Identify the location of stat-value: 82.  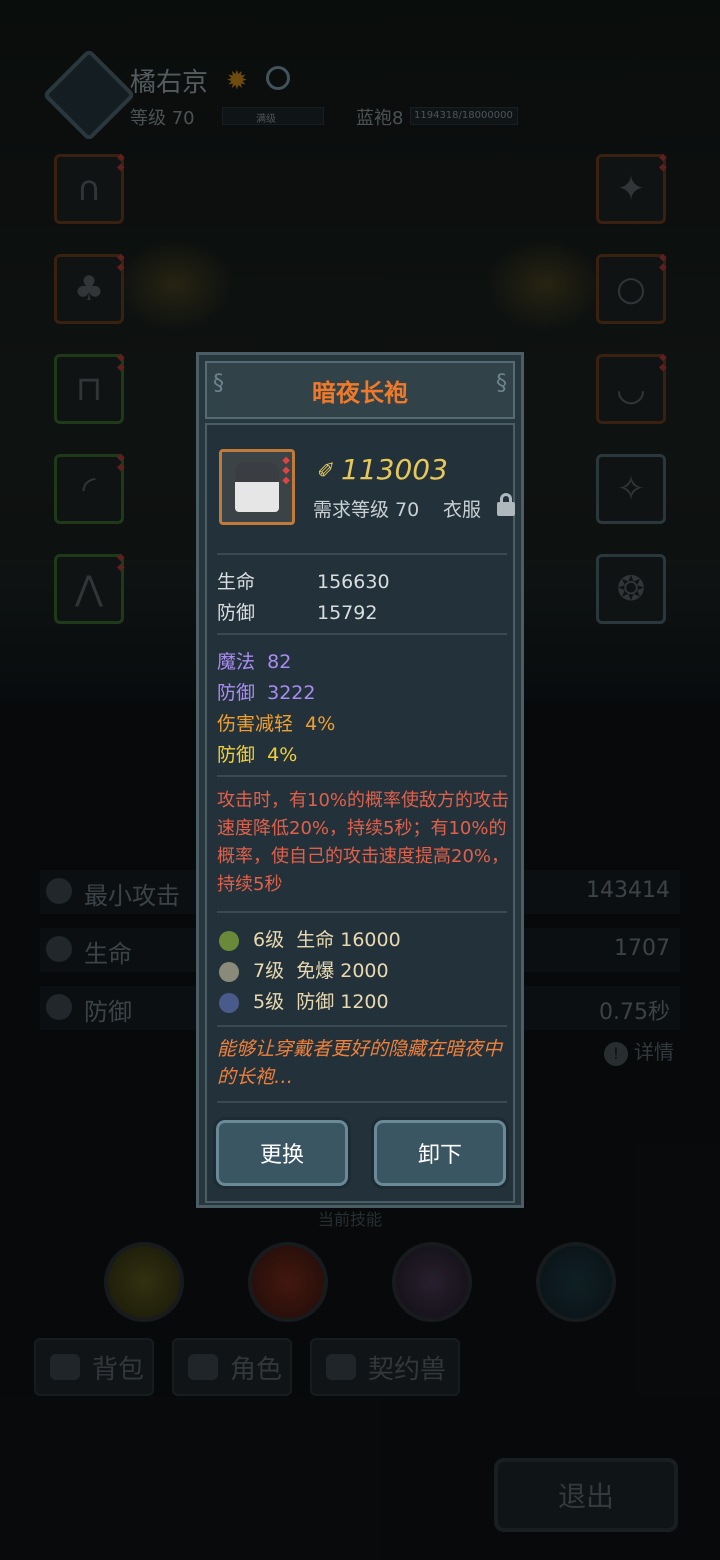
(279, 662).